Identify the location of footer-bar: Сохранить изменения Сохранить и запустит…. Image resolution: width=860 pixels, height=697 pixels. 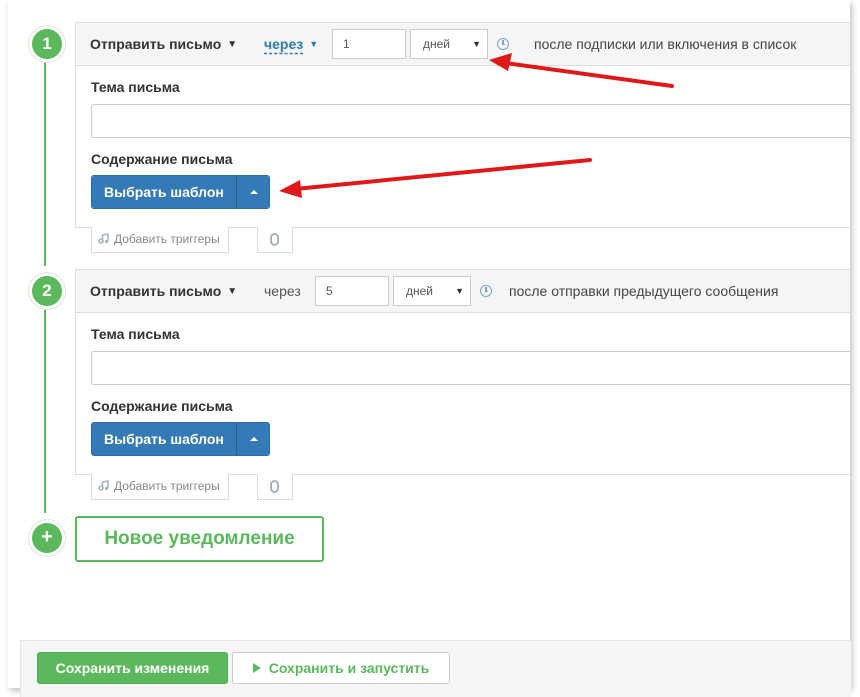
(435, 668).